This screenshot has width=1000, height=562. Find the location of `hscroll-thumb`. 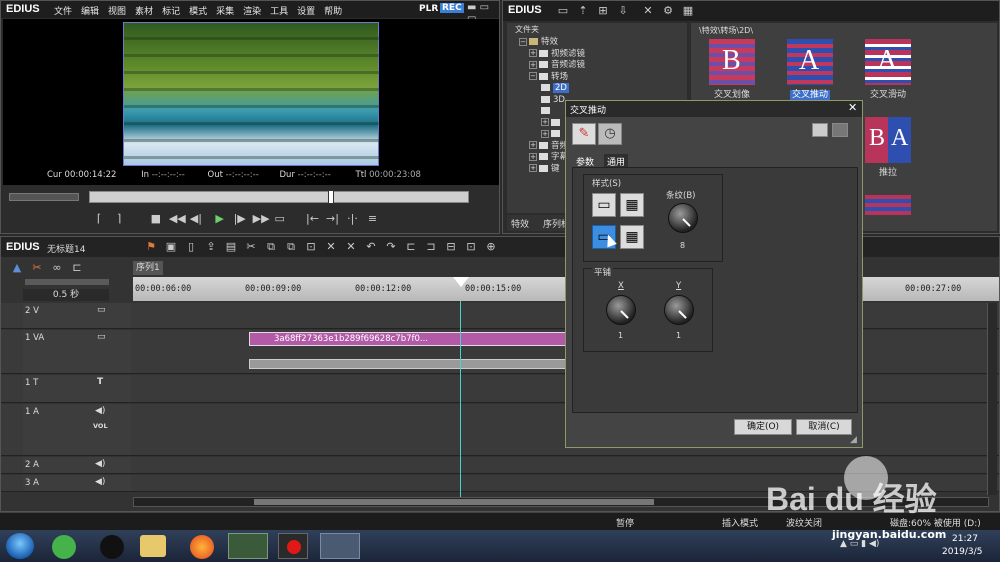

hscroll-thumb is located at coordinates (454, 502).